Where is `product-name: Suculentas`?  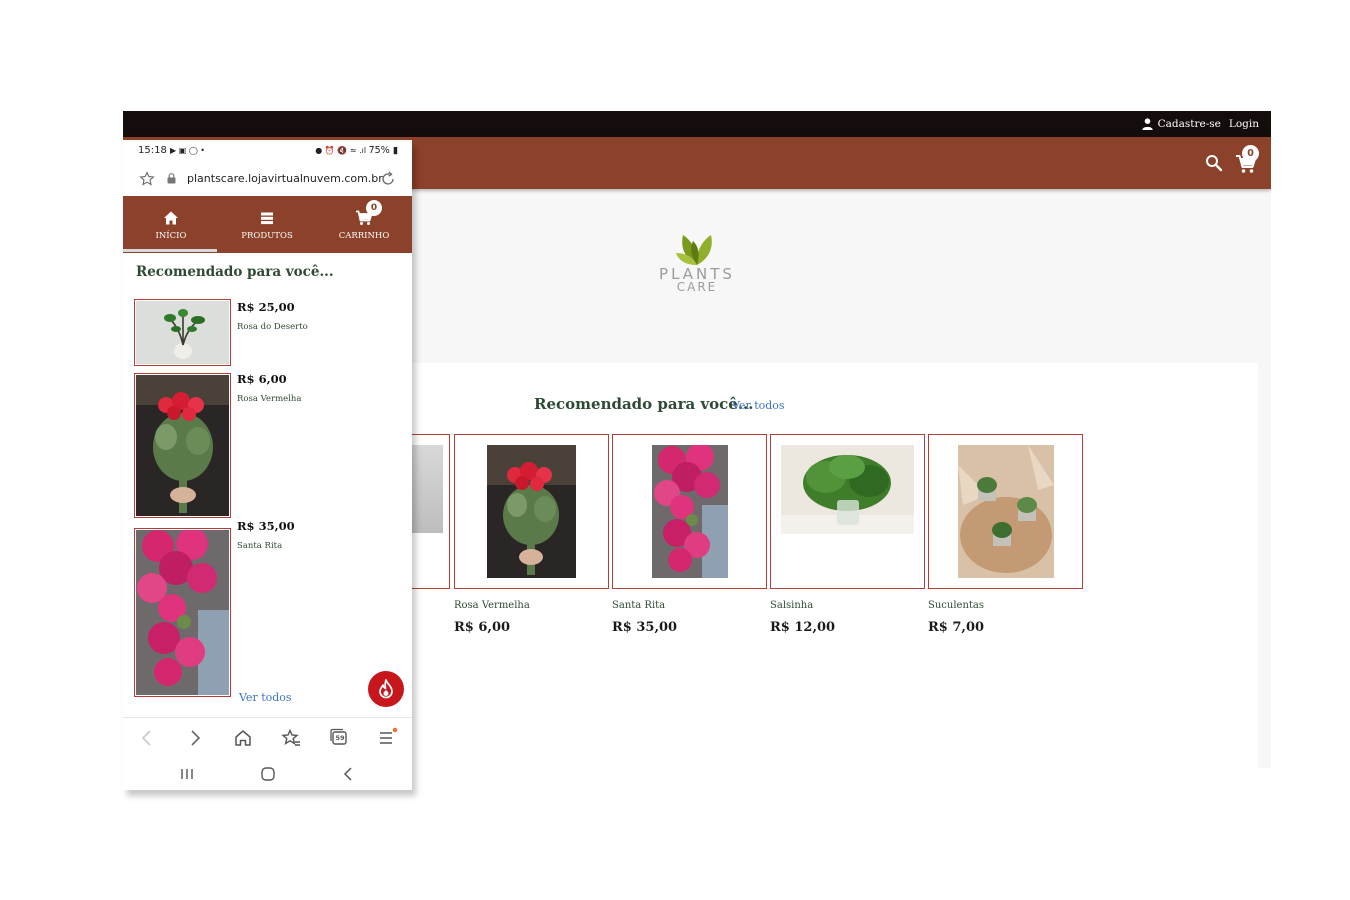
product-name: Suculentas is located at coordinates (956, 605).